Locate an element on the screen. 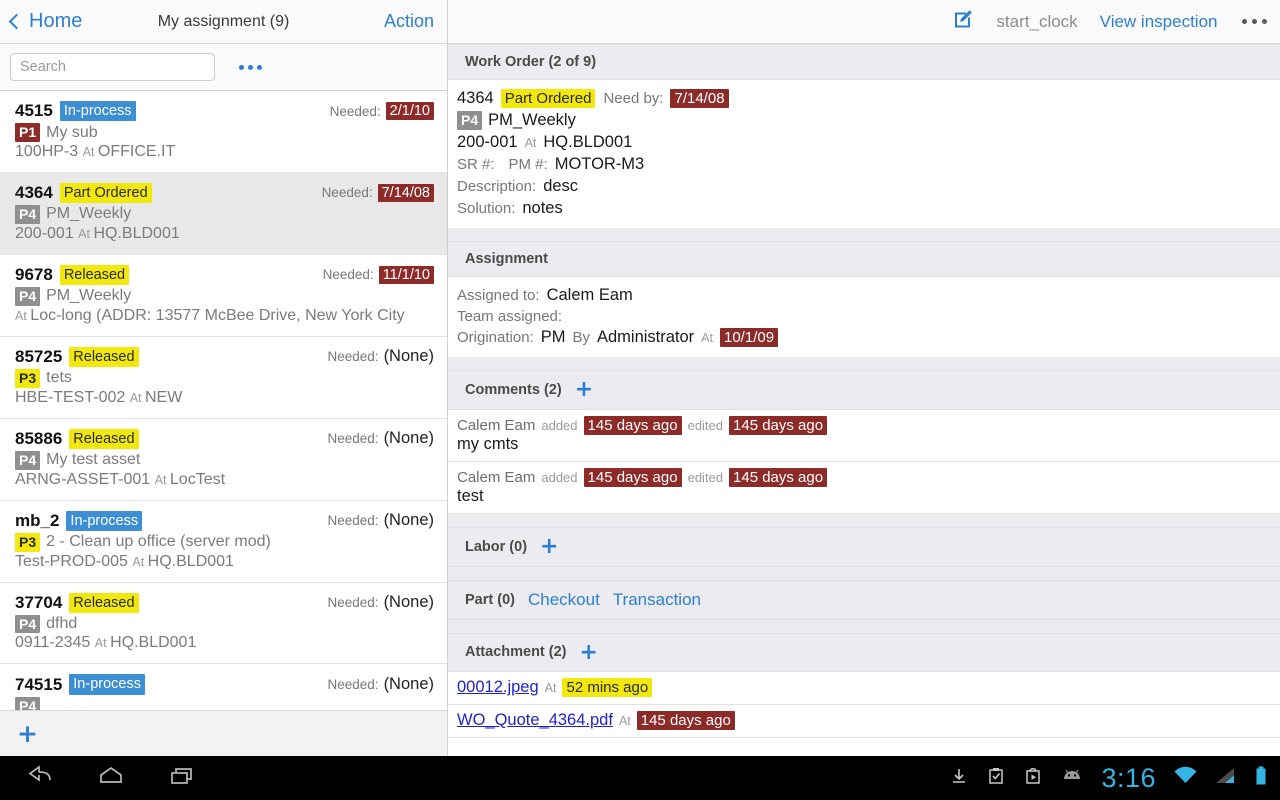 The width and height of the screenshot is (1280, 800). list-item-header: 85886 Released Needed: (None) is located at coordinates (224, 438).